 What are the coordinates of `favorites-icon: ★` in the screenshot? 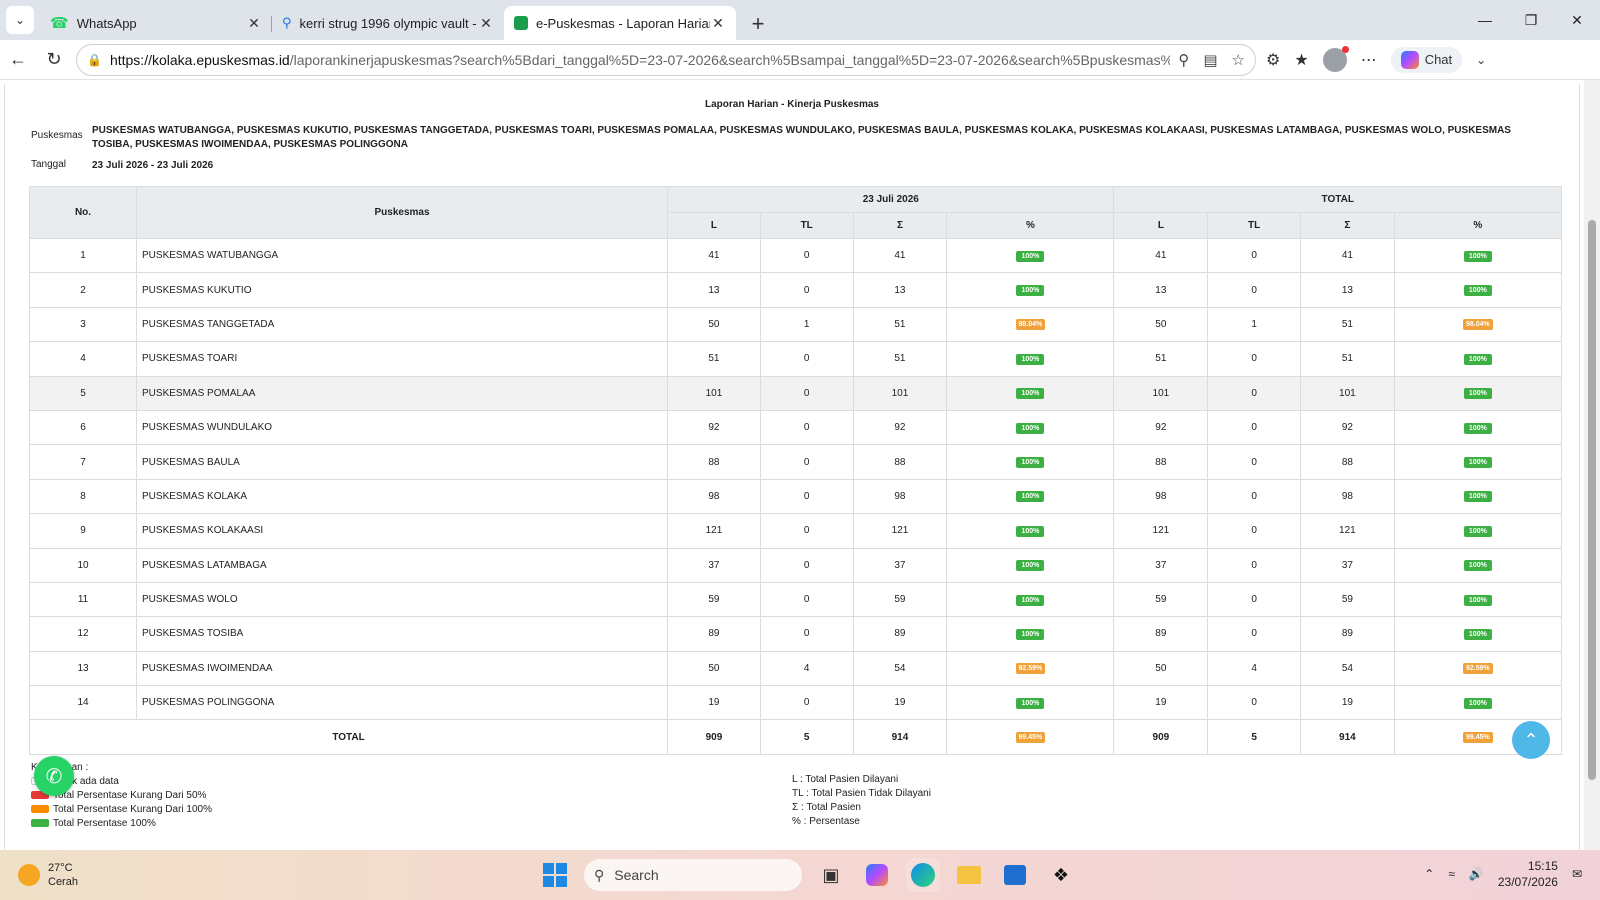 It's located at (1301, 60).